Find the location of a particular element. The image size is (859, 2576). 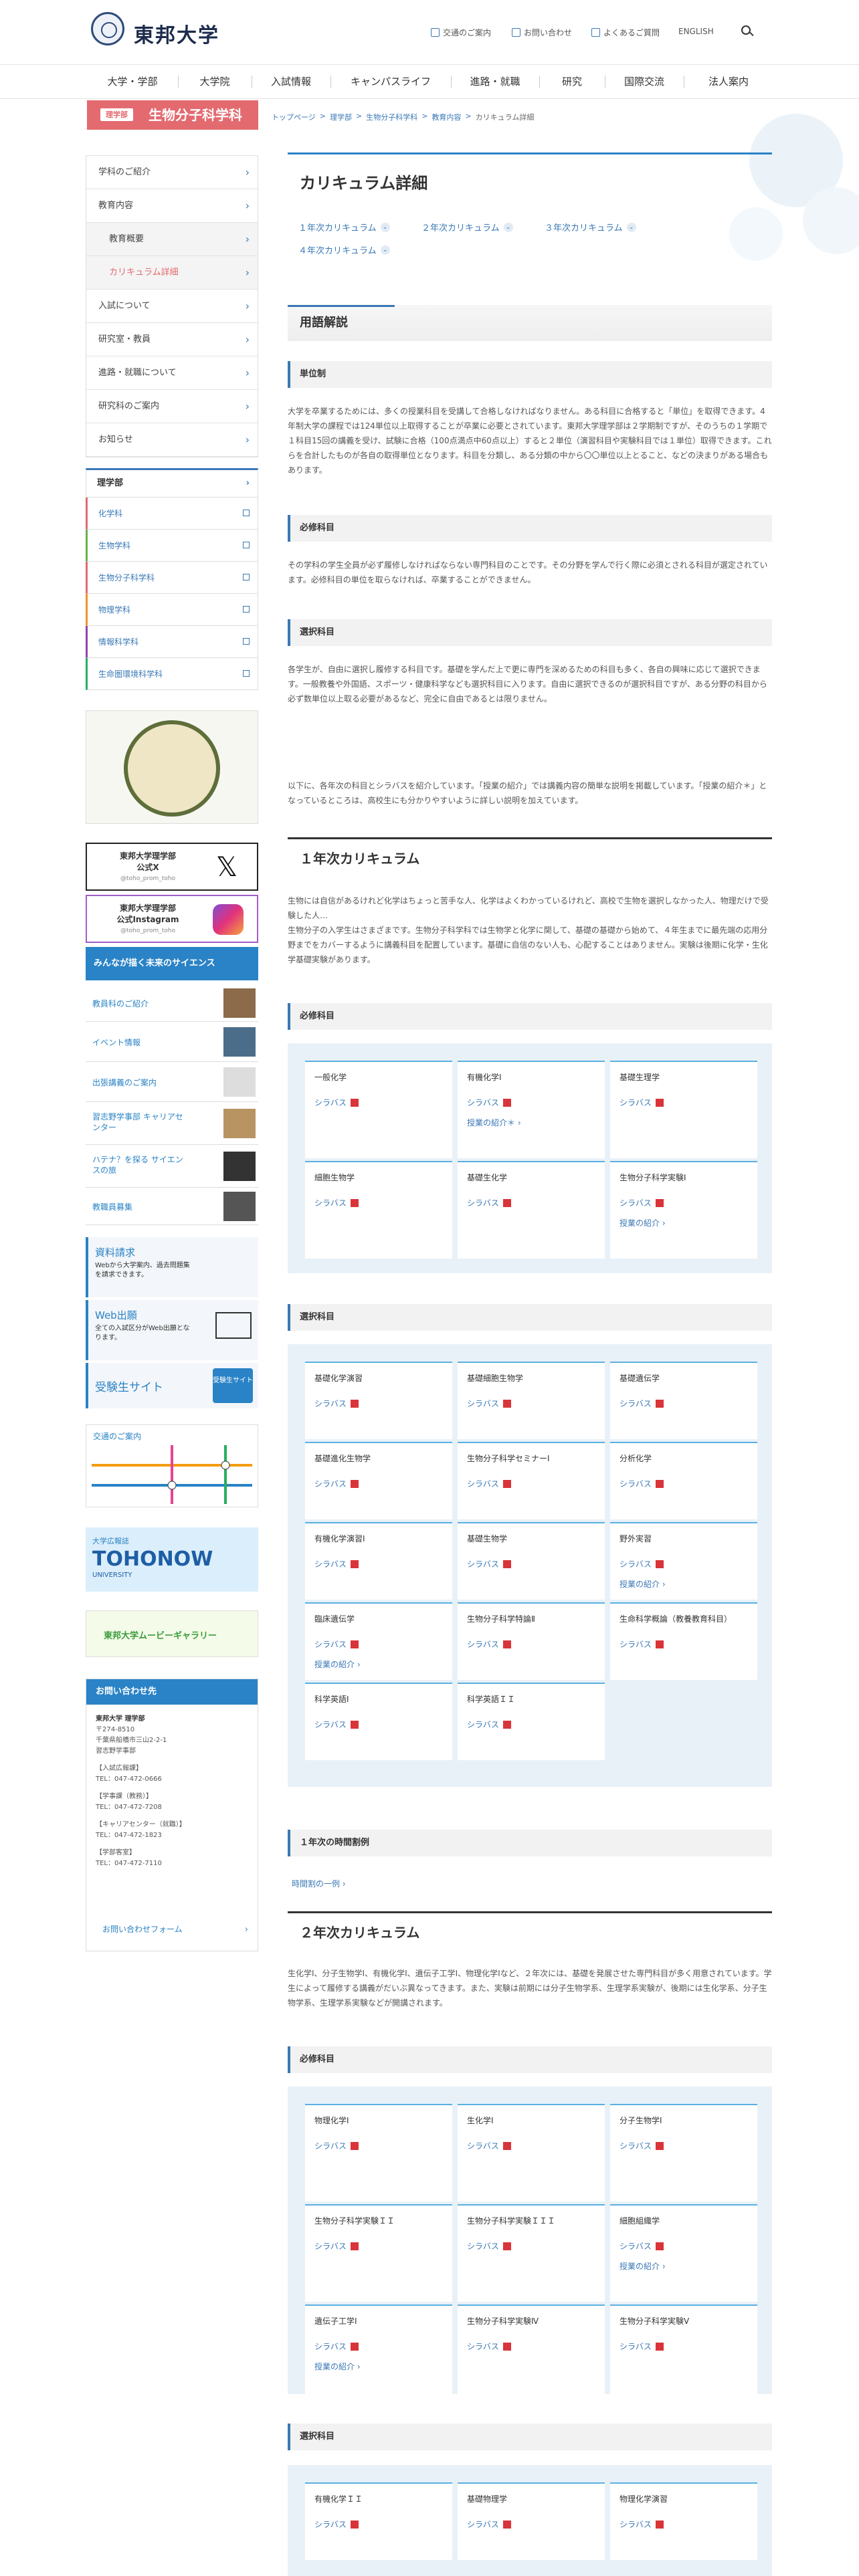

gnav-research: 研究 is located at coordinates (572, 81).